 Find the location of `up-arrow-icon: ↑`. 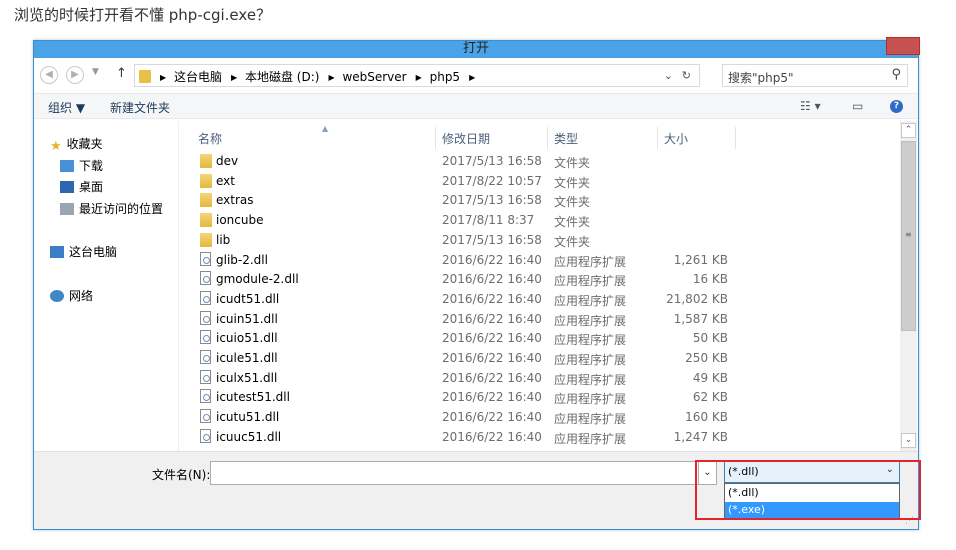

up-arrow-icon: ↑ is located at coordinates (121, 73).